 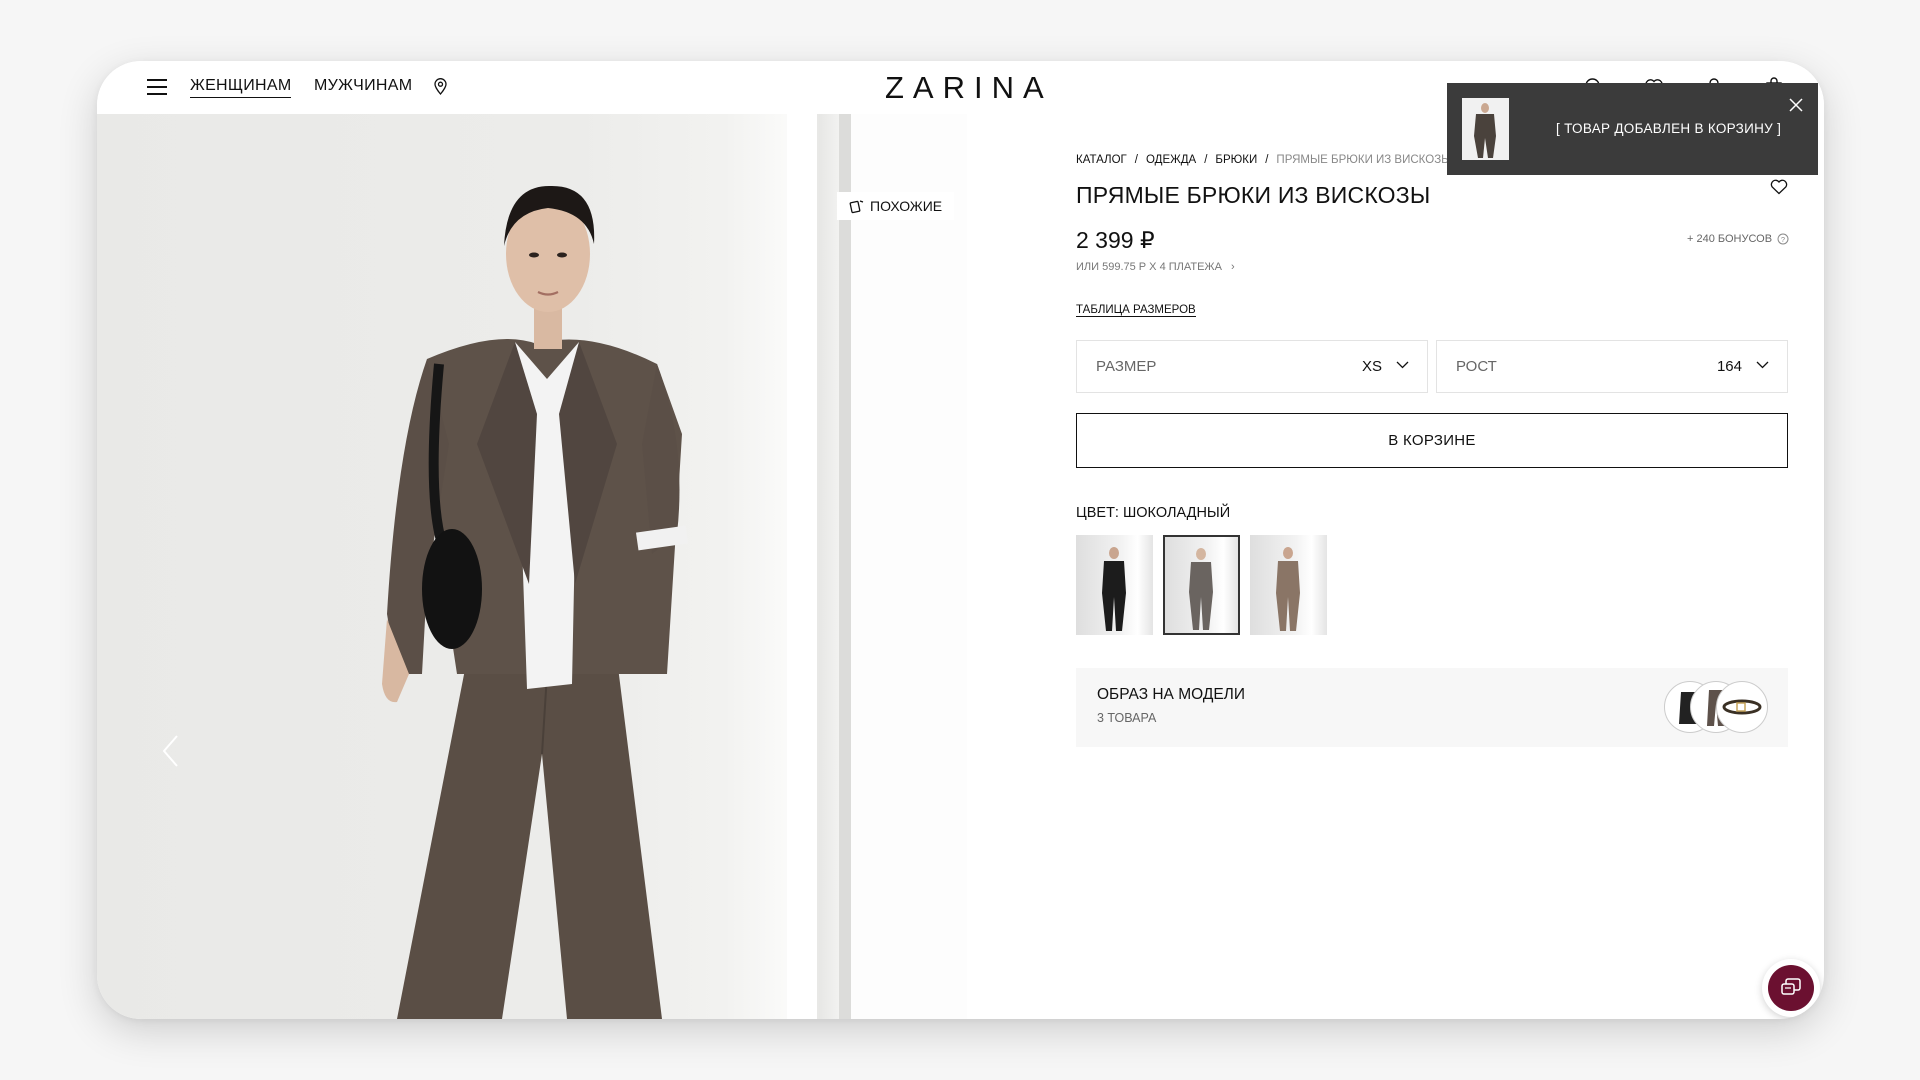 I want to click on add-to-favorites-heart-icon, so click(x=1779, y=187).